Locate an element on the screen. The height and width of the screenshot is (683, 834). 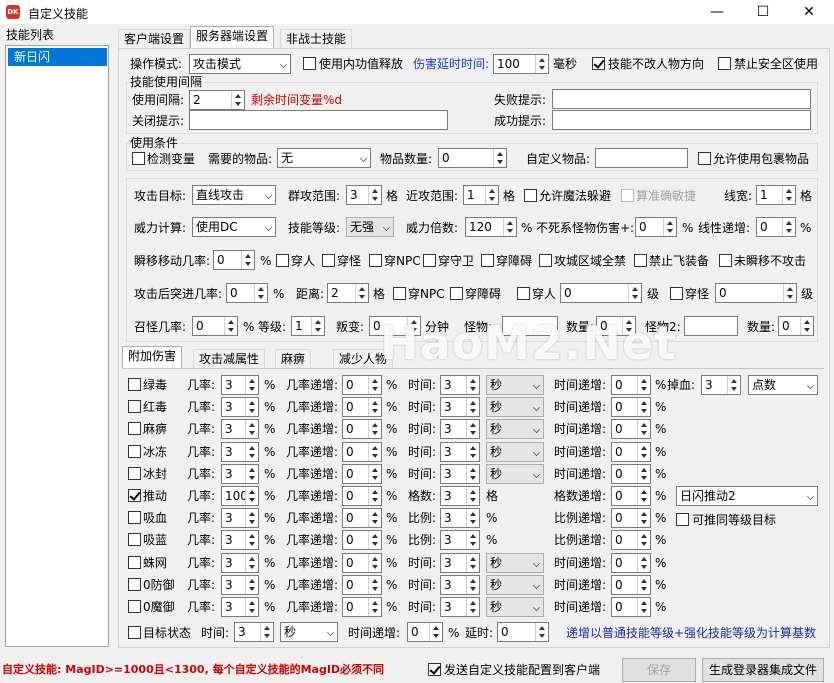
power-mult-spinner: 120 is located at coordinates (491, 227).